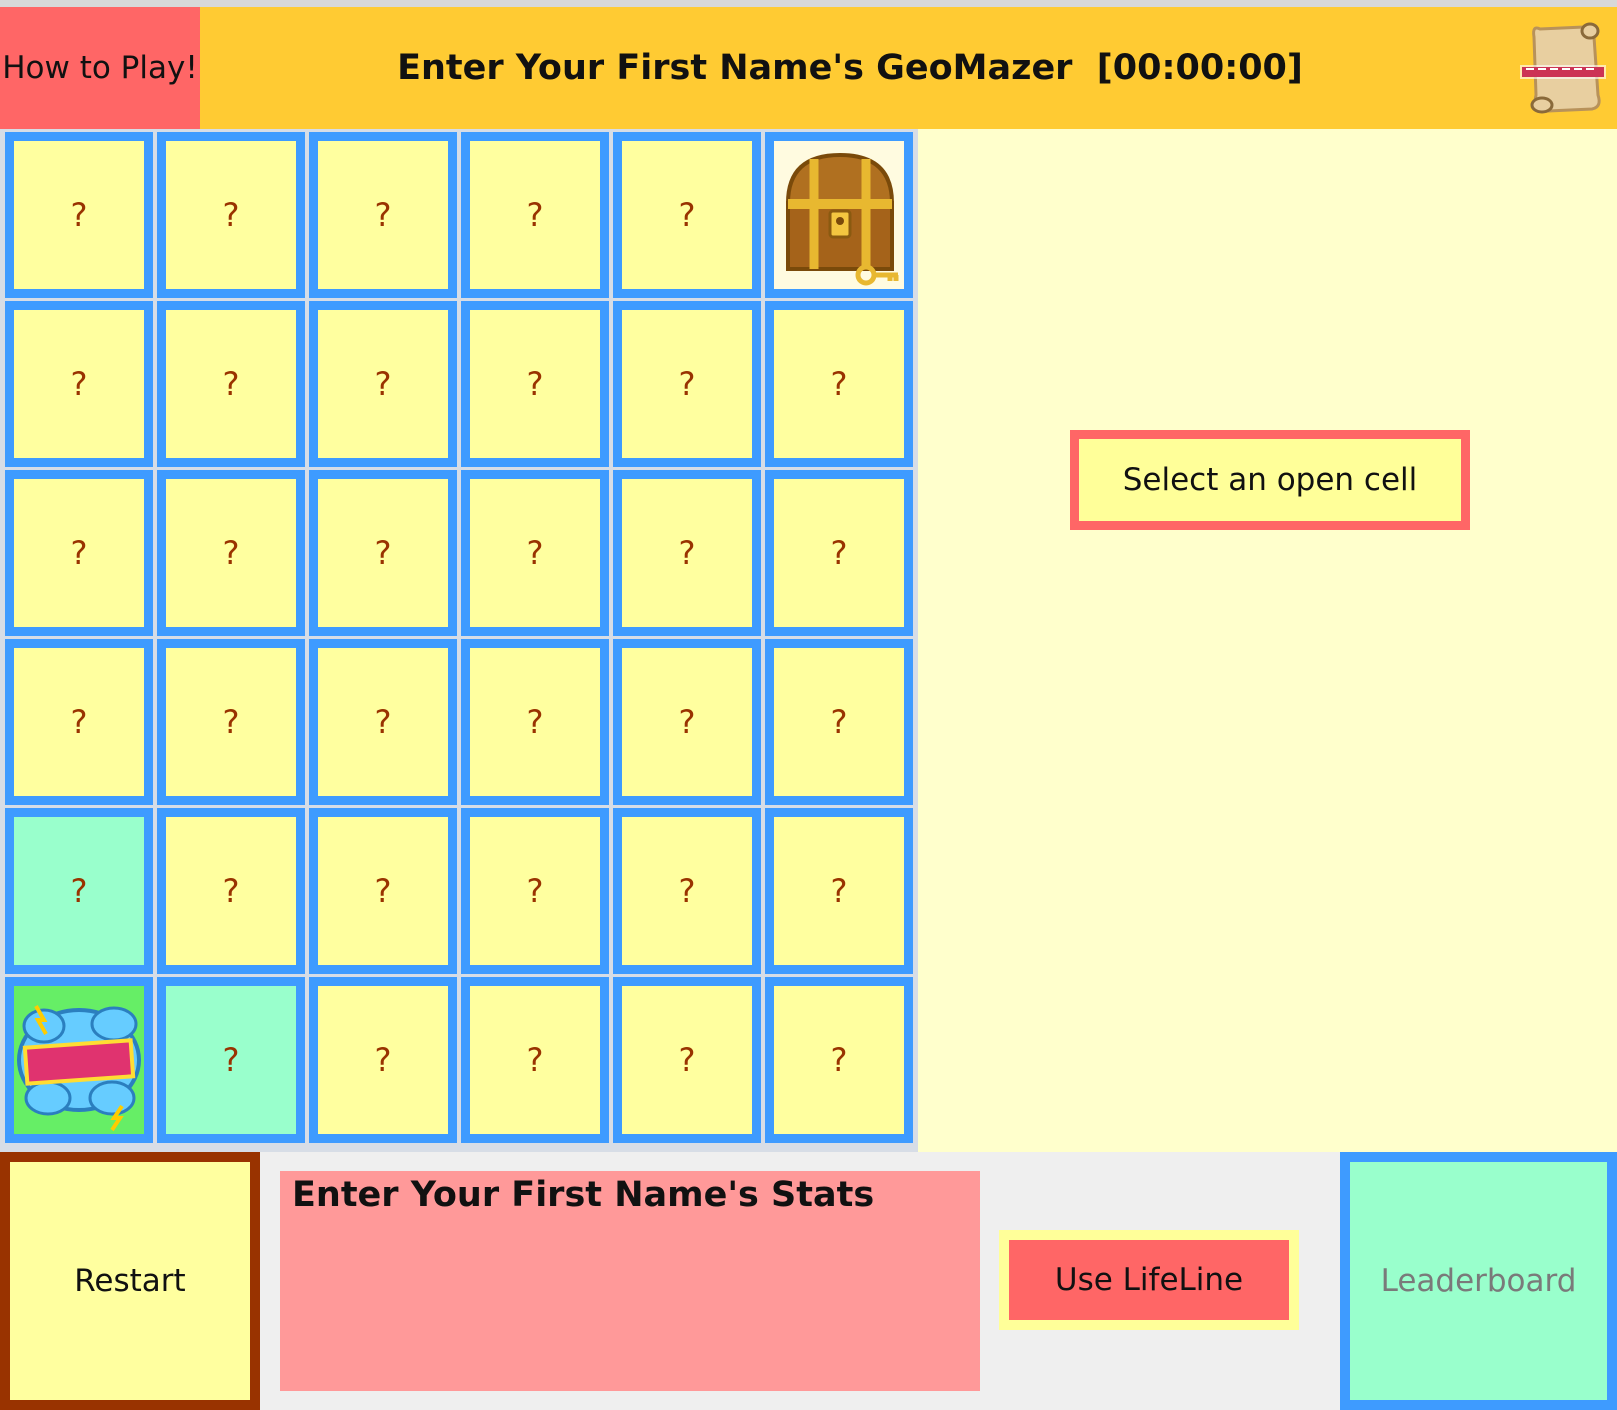 This screenshot has height=1410, width=1617. I want to click on maze-cell-start, so click(79, 1060).